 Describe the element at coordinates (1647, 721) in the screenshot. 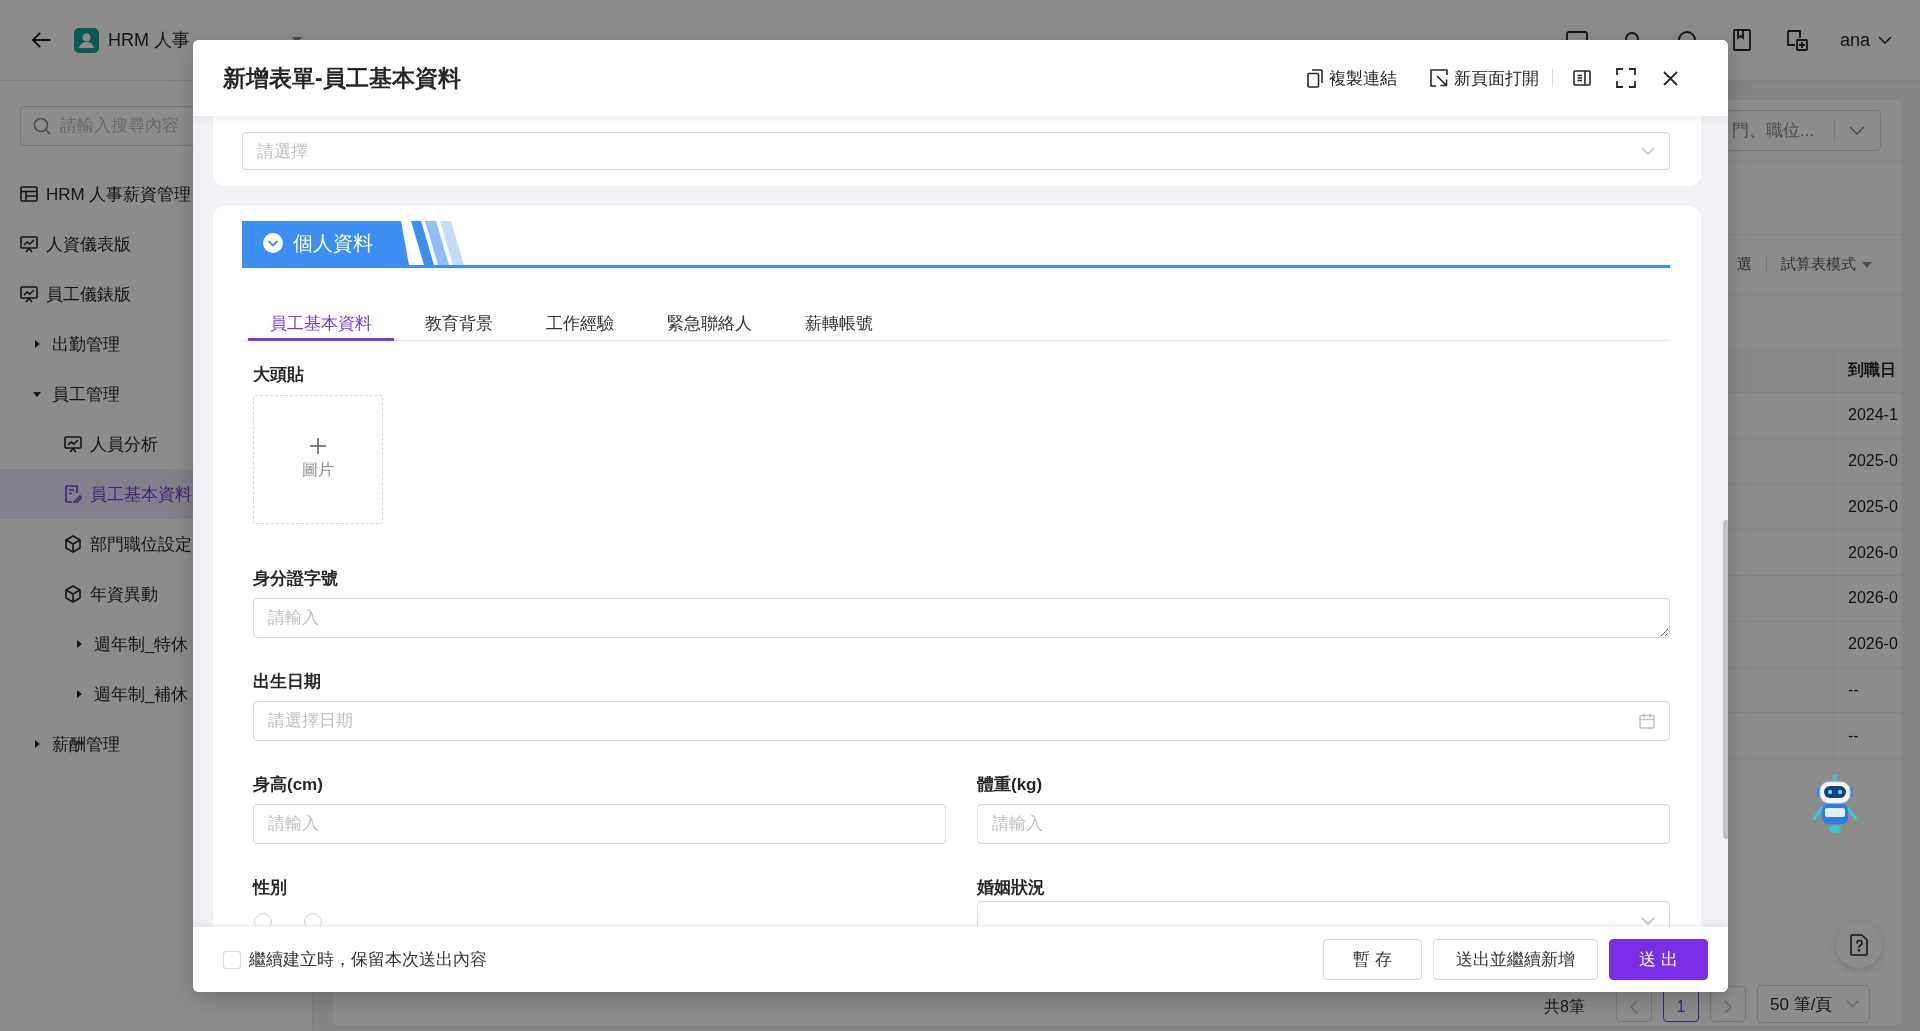

I see `calendar-icon` at that location.